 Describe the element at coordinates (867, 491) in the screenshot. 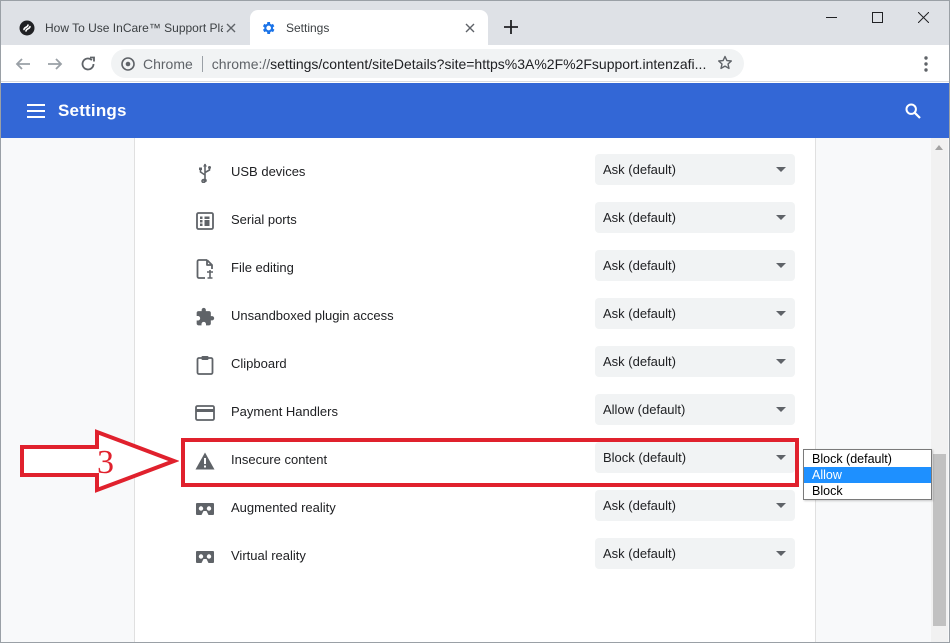

I see `dropdown-option-block: Block` at that location.